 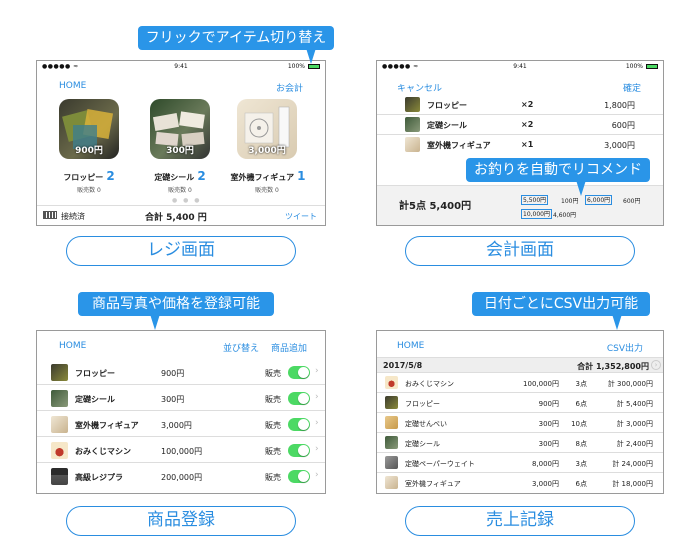 What do you see at coordinates (267, 129) in the screenshot?
I see `item-tile-ac: 3,000円` at bounding box center [267, 129].